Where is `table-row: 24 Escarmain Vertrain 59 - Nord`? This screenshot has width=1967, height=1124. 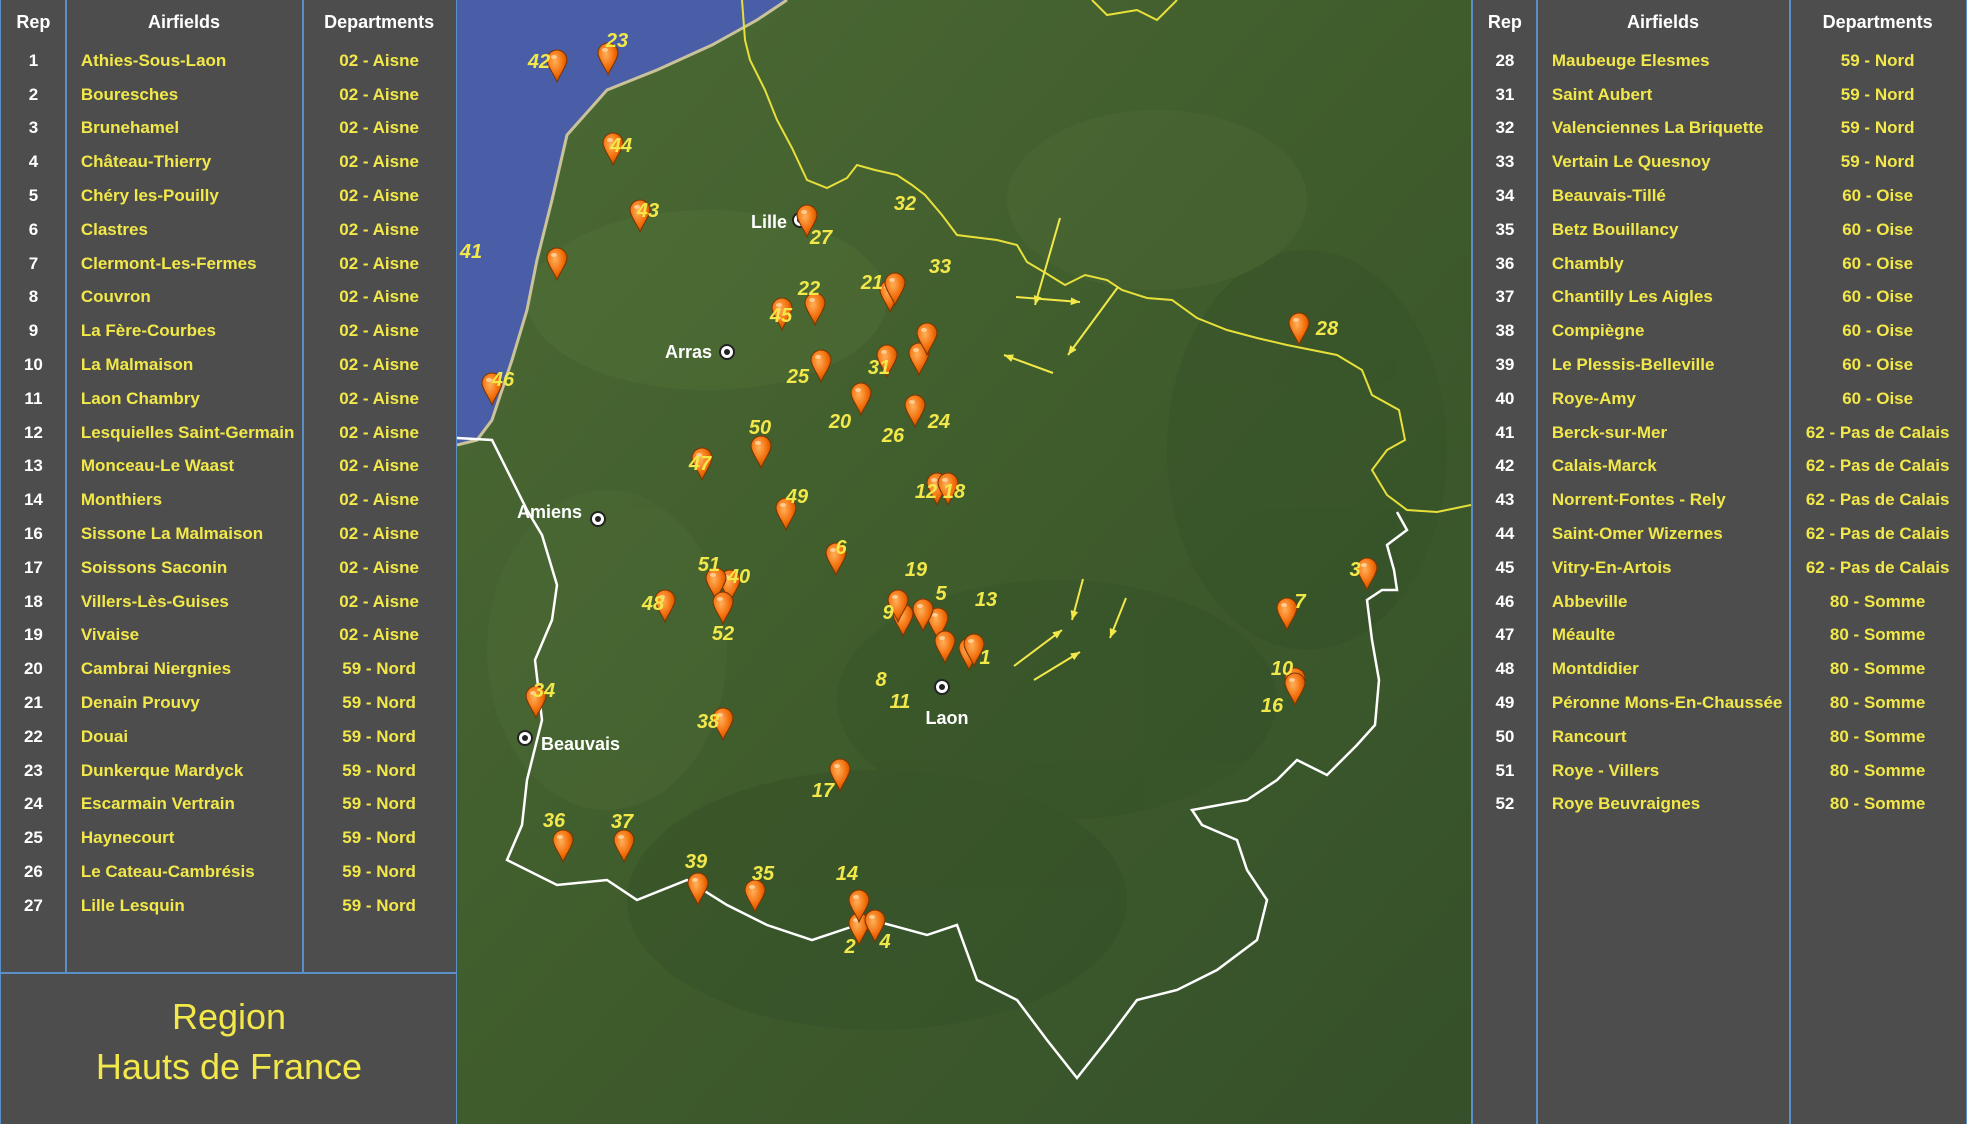
table-row: 24 Escarmain Vertrain 59 - Nord is located at coordinates (228, 805).